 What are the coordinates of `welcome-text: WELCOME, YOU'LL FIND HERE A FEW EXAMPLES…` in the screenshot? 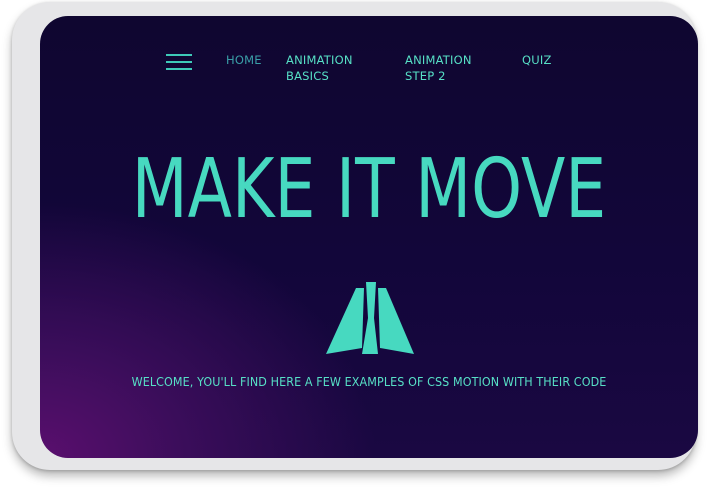 It's located at (369, 382).